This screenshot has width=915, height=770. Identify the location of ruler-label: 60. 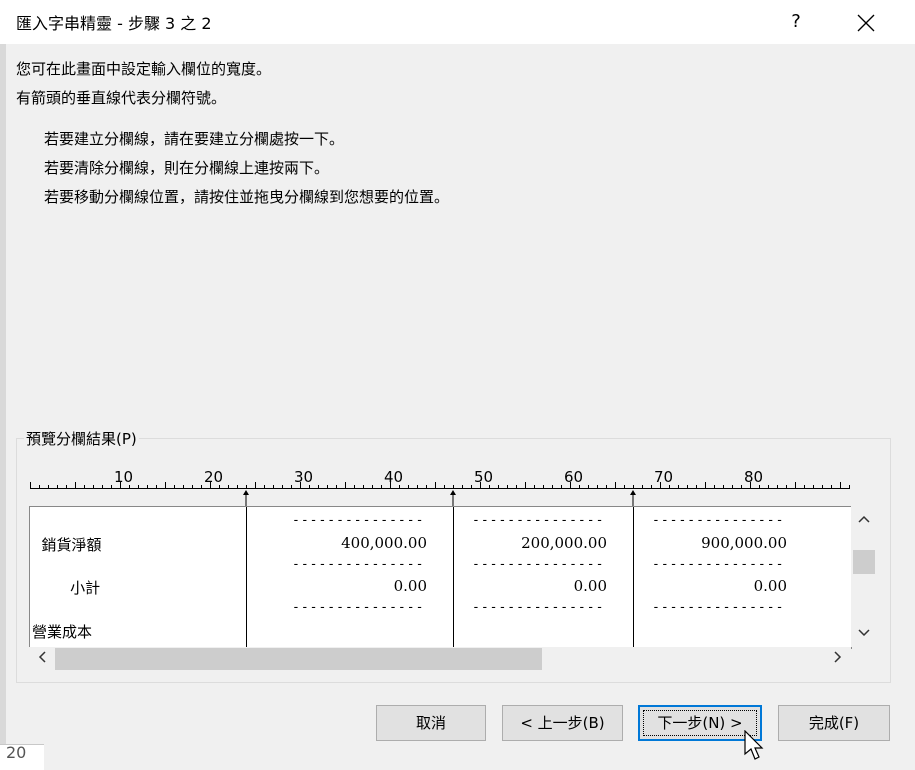
(574, 477).